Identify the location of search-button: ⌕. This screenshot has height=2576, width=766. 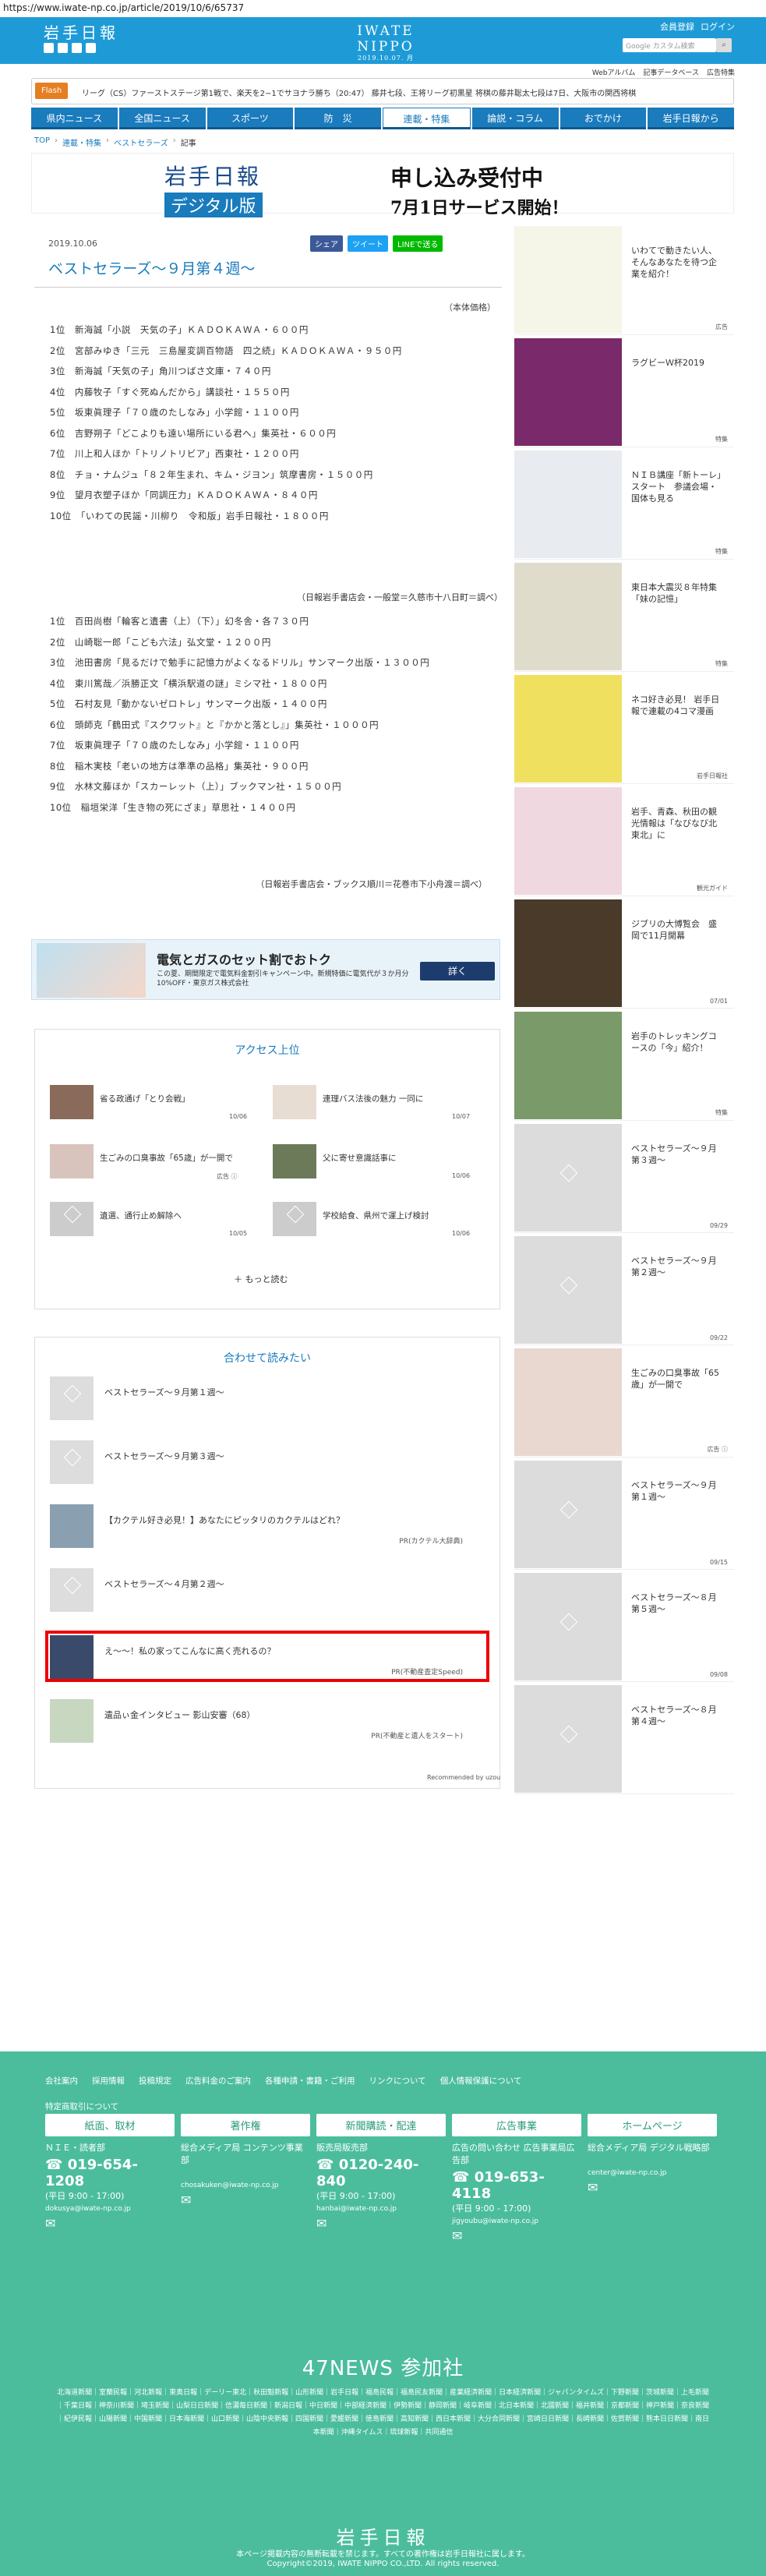
(724, 45).